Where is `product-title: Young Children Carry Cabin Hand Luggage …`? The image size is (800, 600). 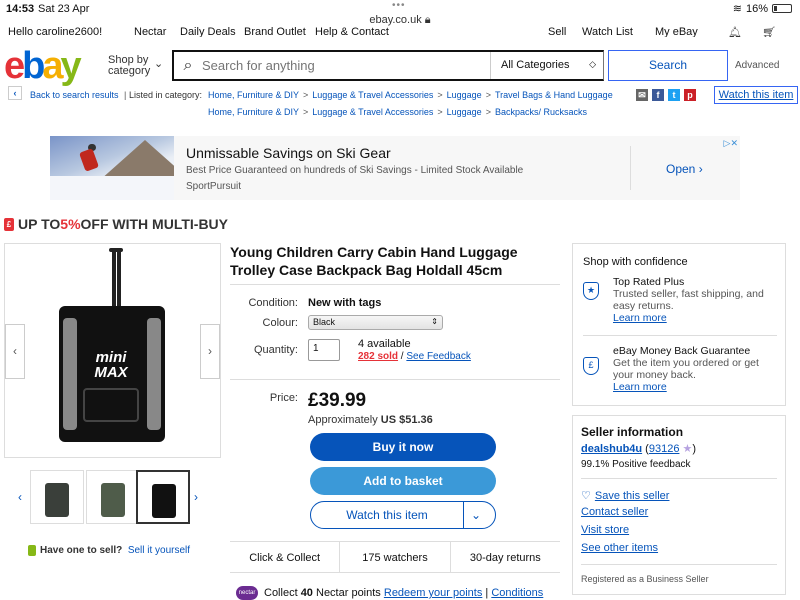 product-title: Young Children Carry Cabin Hand Luggage … is located at coordinates (374, 261).